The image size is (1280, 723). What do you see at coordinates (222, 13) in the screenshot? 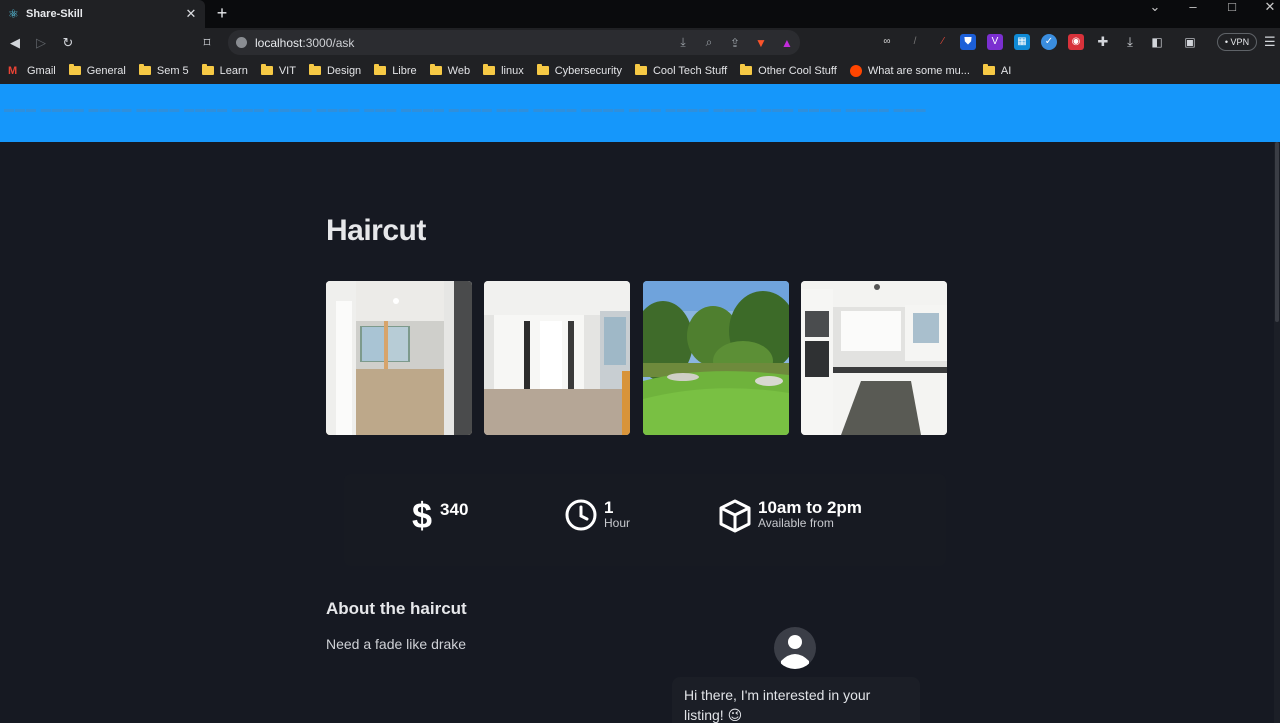
I see `new-tab-button: +` at bounding box center [222, 13].